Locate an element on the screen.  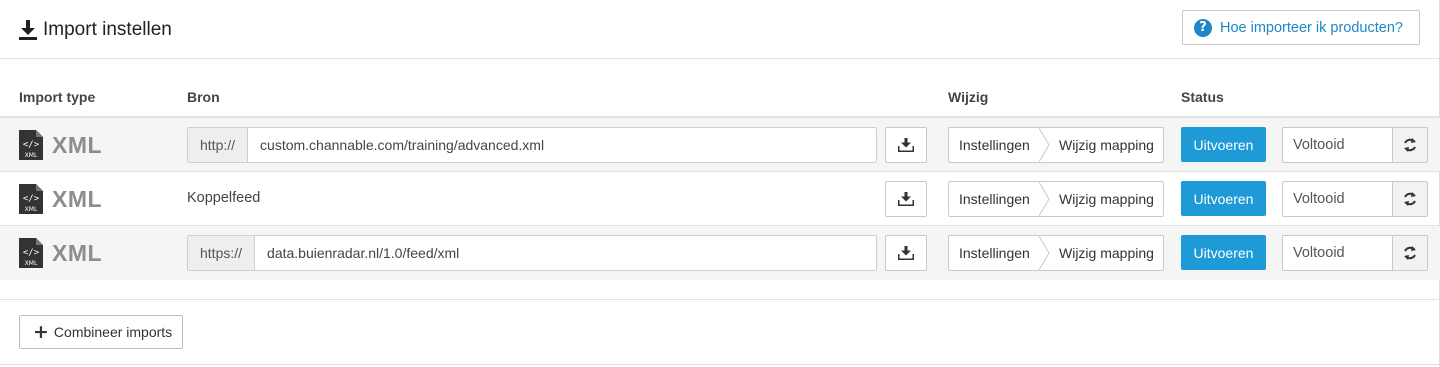
footer-divider is located at coordinates (720, 299).